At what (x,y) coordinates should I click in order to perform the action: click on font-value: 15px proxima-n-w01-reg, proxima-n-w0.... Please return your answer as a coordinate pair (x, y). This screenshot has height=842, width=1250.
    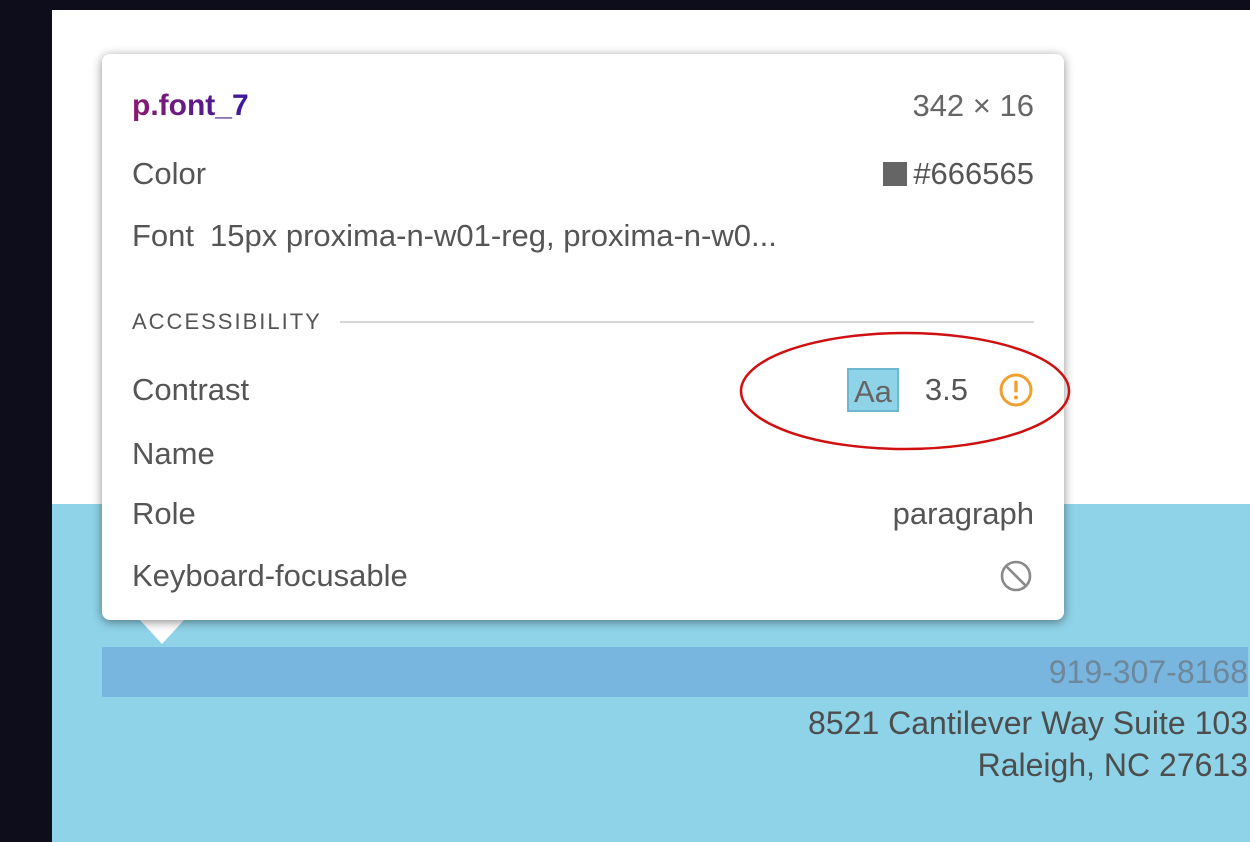
    Looking at the image, I should click on (493, 235).